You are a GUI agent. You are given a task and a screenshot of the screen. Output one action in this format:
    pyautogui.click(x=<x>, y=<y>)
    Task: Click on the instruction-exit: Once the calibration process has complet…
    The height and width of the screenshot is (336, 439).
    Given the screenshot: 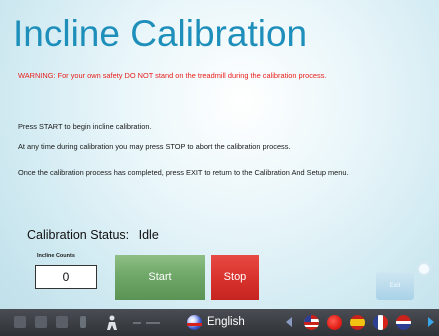 What is the action you would take?
    pyautogui.click(x=183, y=172)
    